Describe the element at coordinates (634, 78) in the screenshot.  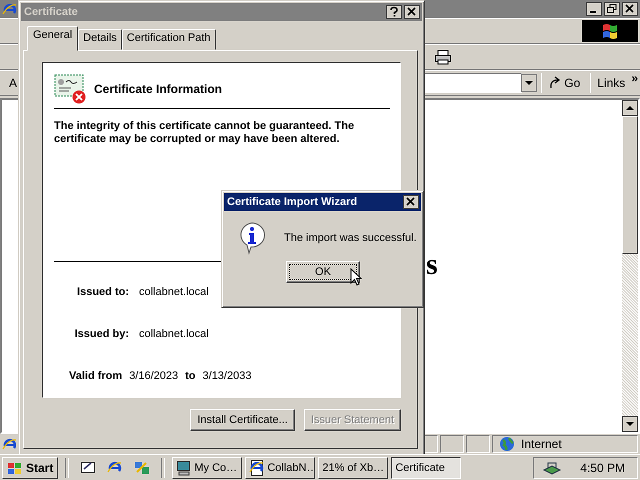
I see `chevron: »` at that location.